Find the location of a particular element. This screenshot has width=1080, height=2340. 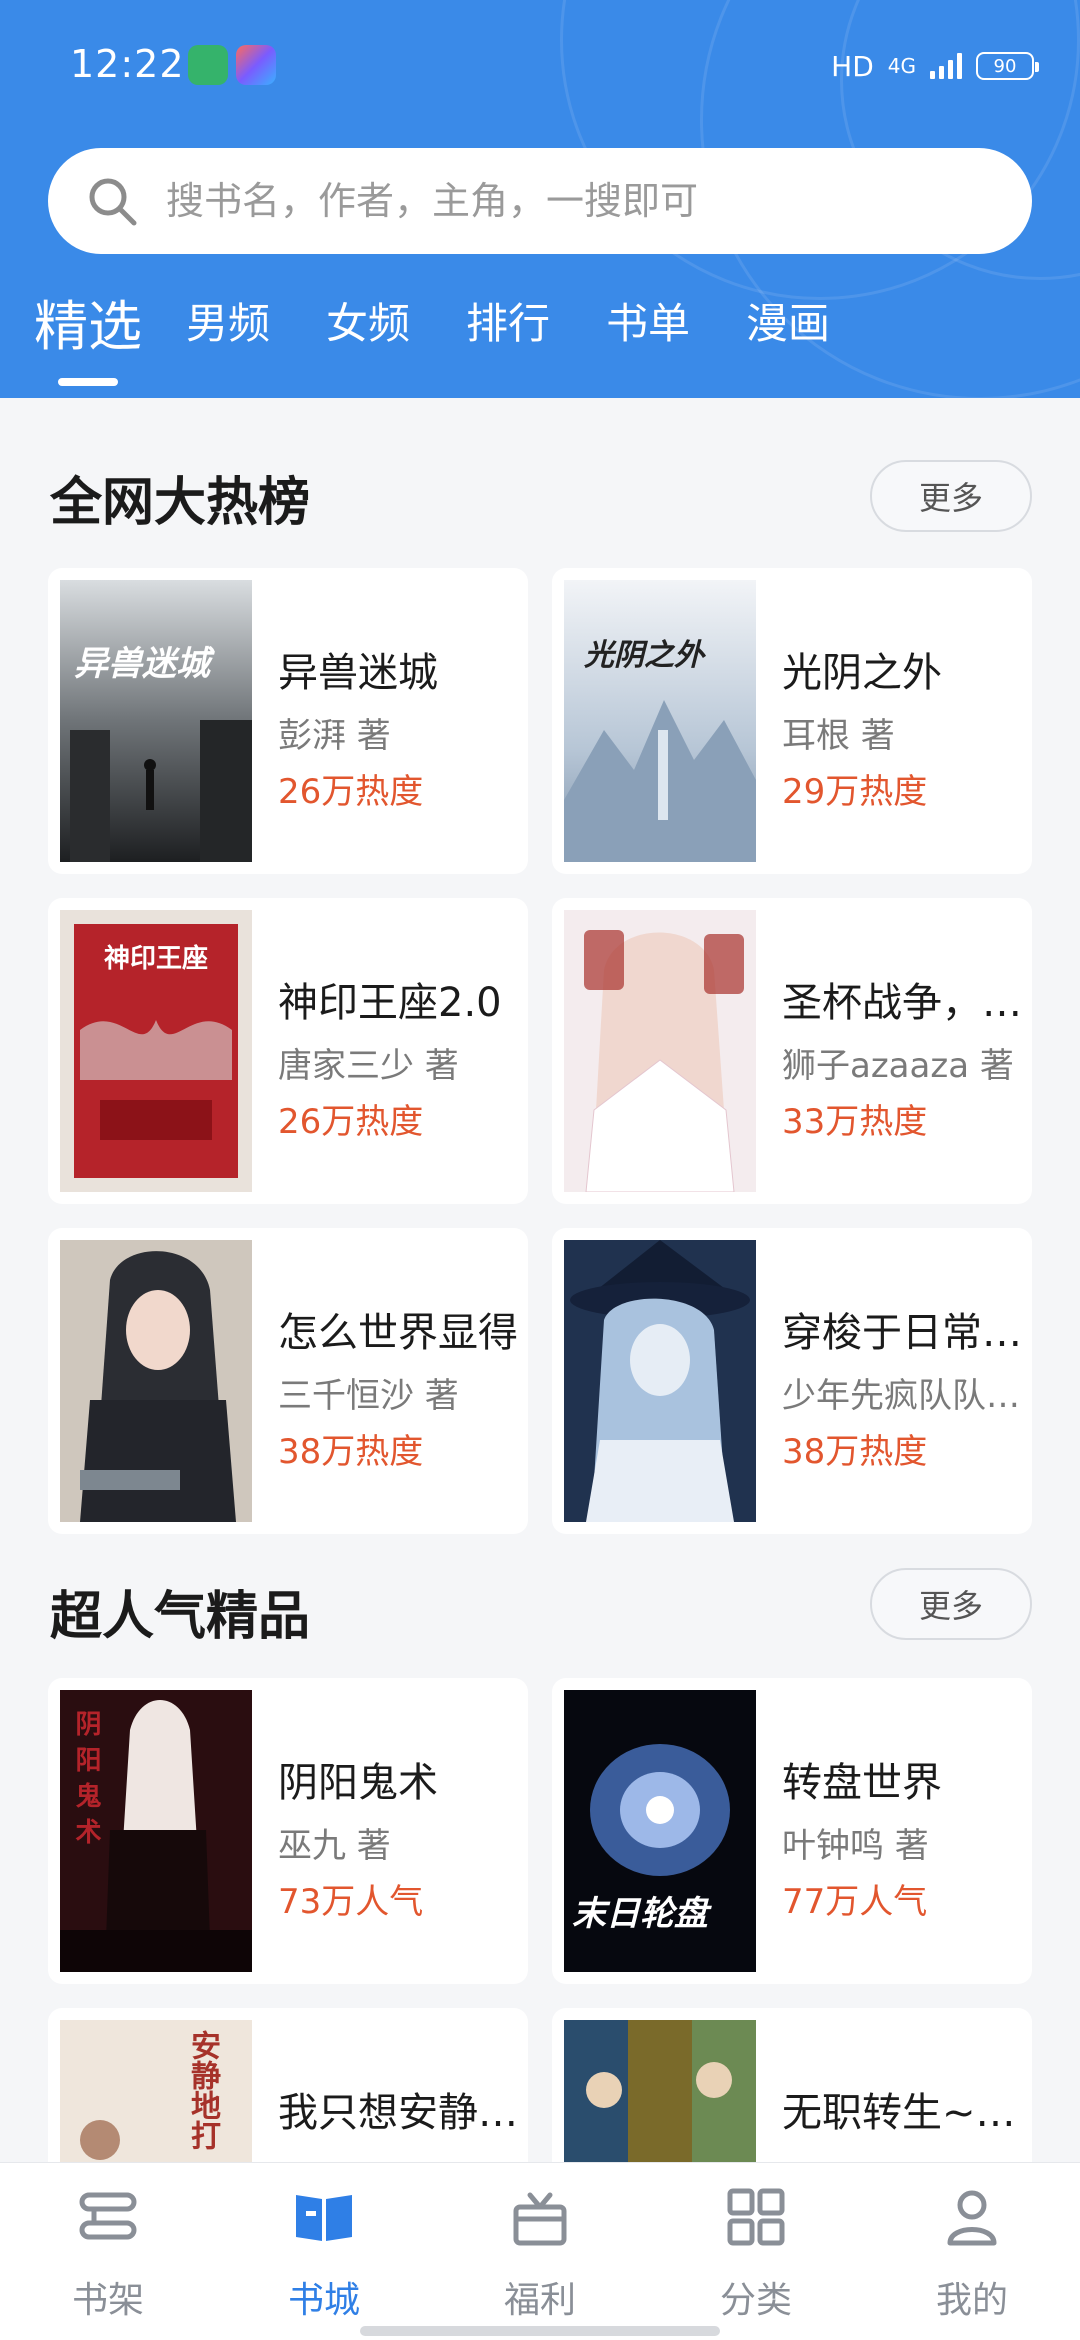

tab-featured: 精选 is located at coordinates (88, 321).